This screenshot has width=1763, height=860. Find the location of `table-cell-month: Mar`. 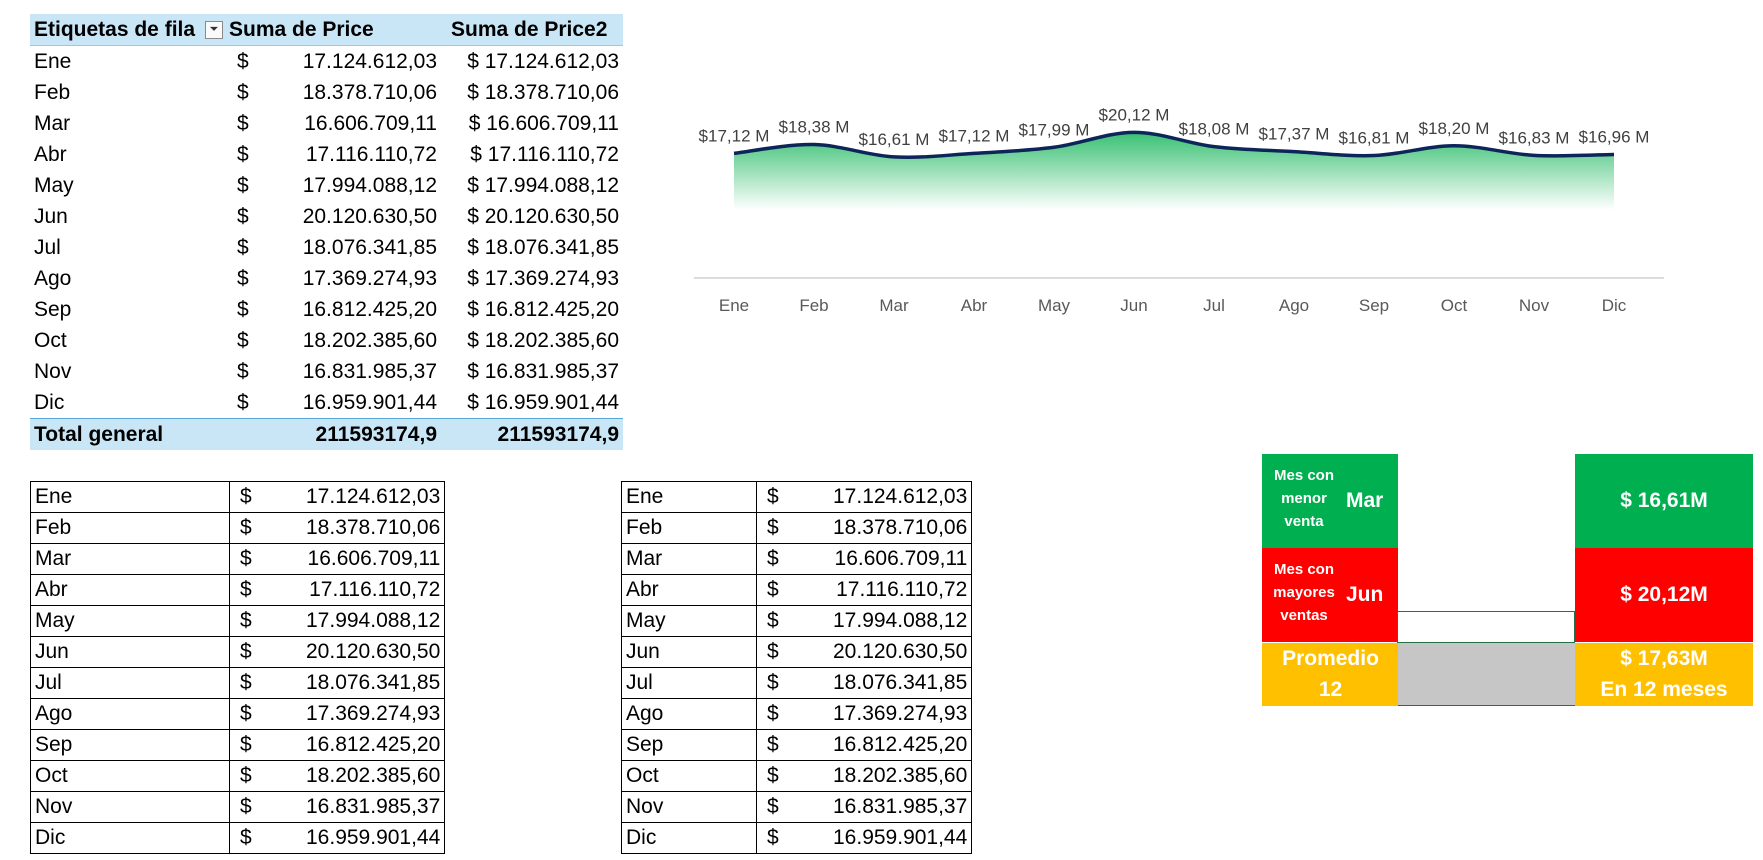

table-cell-month: Mar is located at coordinates (130, 559).